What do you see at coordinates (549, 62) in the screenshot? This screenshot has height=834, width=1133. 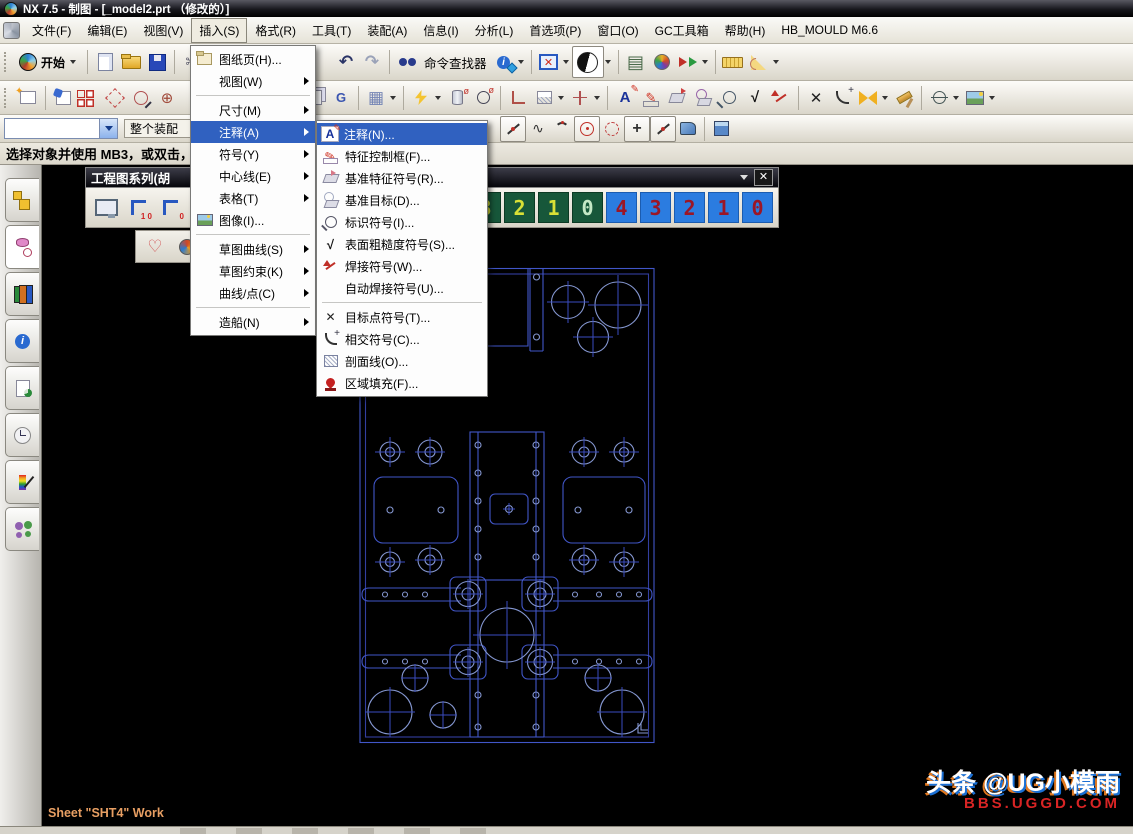 I see `window-close-icon` at bounding box center [549, 62].